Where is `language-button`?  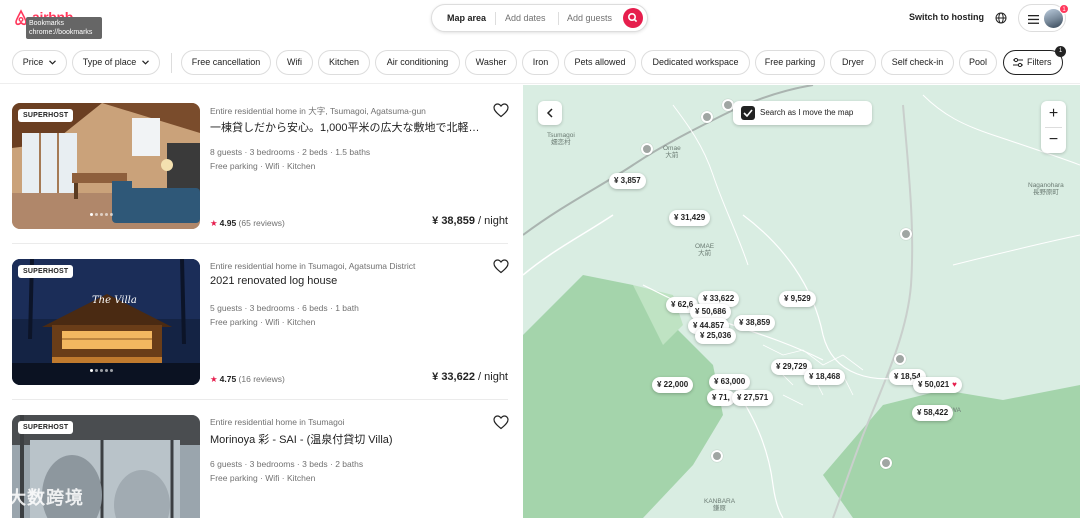 language-button is located at coordinates (1001, 20).